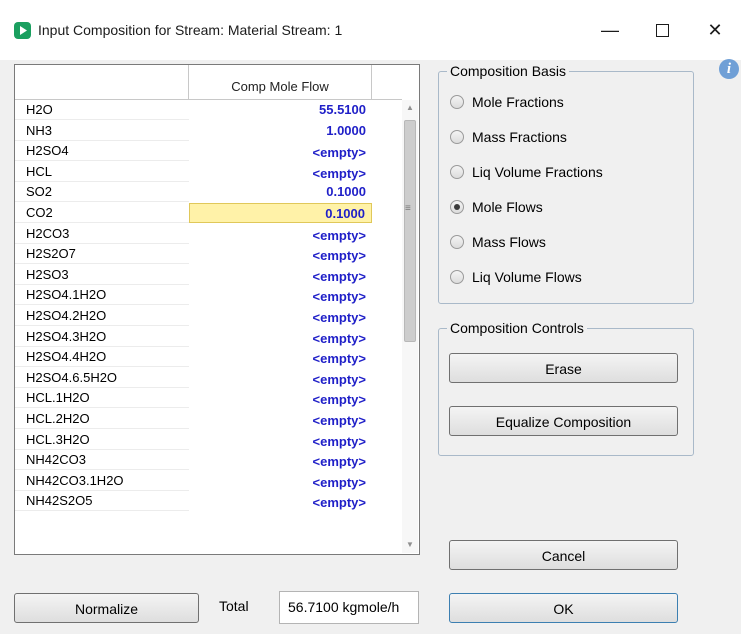 Image resolution: width=741 pixels, height=634 pixels. What do you see at coordinates (102, 213) in the screenshot?
I see `component-name-cell: CO2` at bounding box center [102, 213].